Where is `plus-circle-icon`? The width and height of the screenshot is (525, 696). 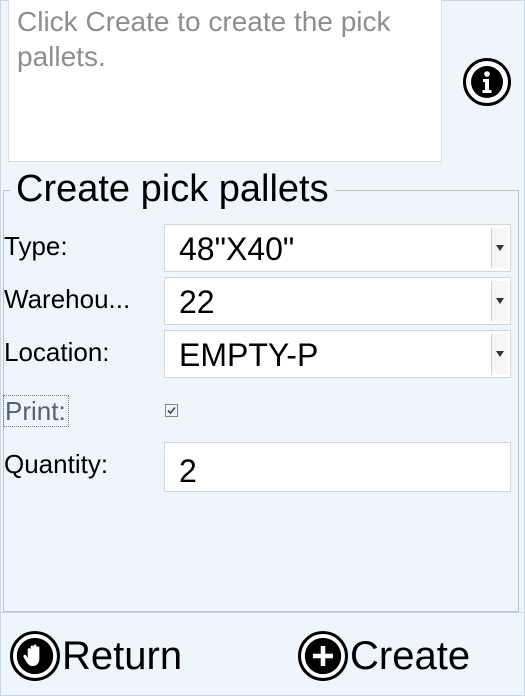
plus-circle-icon is located at coordinates (323, 656).